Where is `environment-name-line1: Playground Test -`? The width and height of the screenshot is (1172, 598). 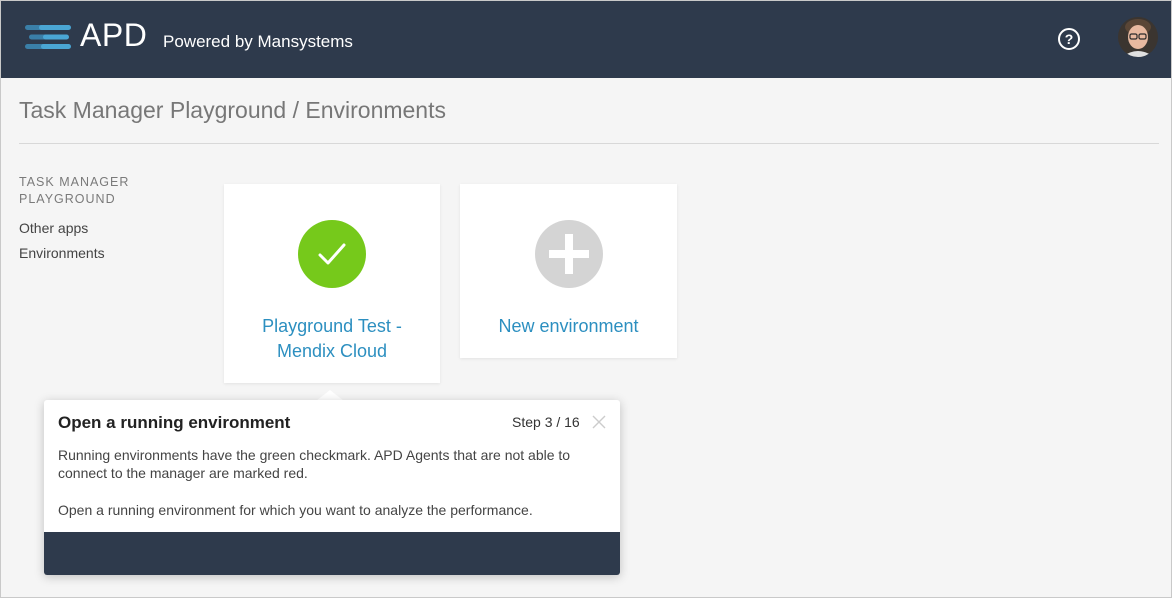 environment-name-line1: Playground Test - is located at coordinates (332, 326).